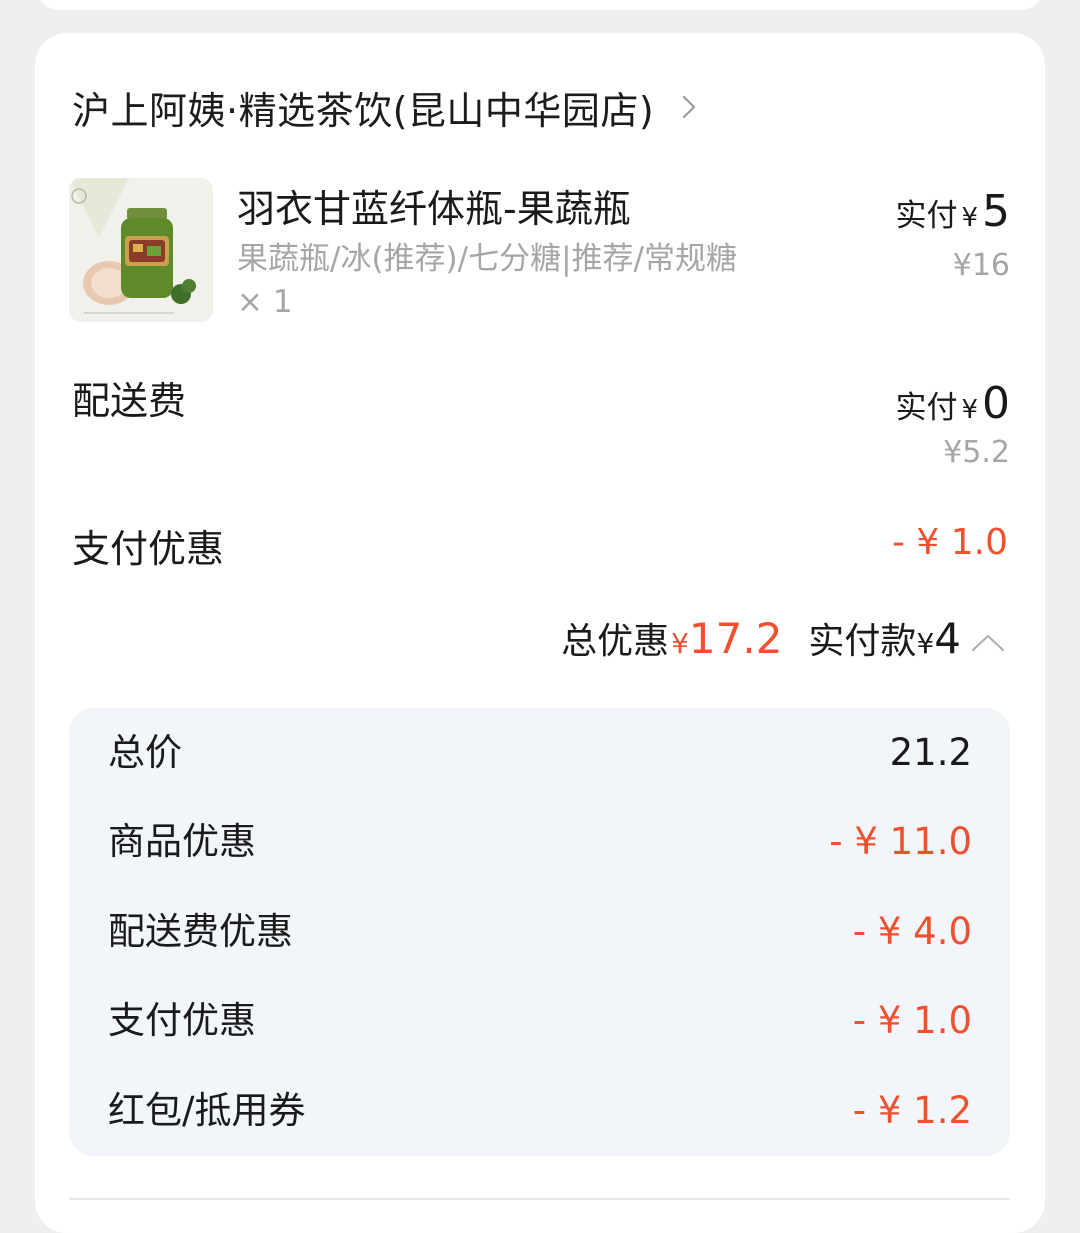 This screenshot has width=1080, height=1233. I want to click on total-discount-label: 总优惠, so click(615, 641).